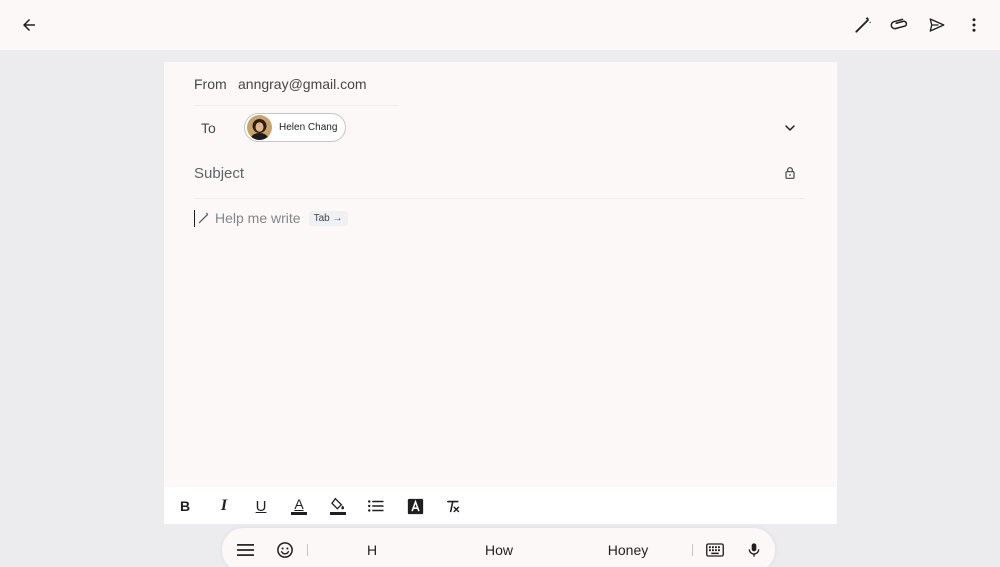 The image size is (1000, 567). What do you see at coordinates (499, 198) in the screenshot?
I see `subject-divider` at bounding box center [499, 198].